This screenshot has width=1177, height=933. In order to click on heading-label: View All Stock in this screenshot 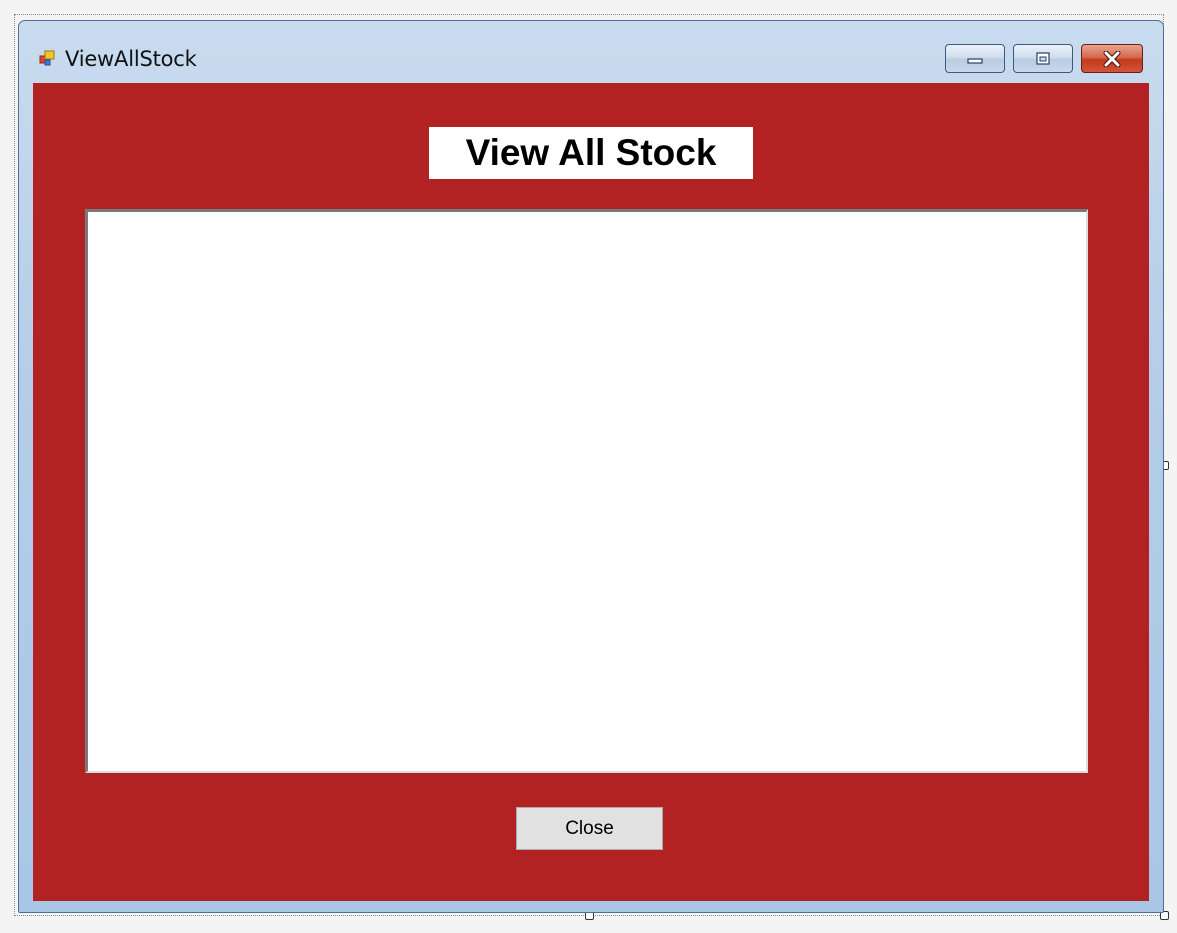, I will do `click(591, 153)`.